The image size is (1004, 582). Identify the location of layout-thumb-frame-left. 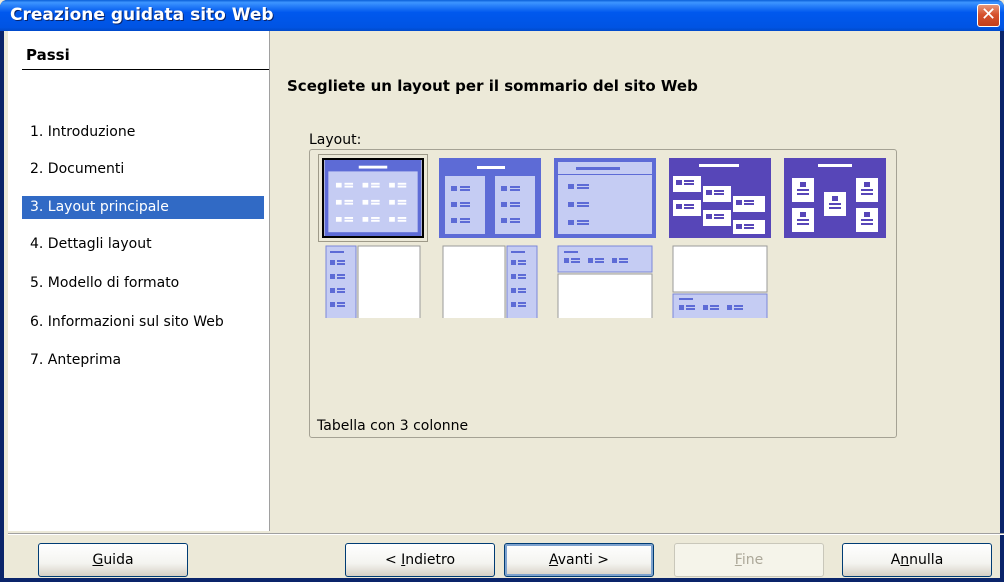
(373, 281).